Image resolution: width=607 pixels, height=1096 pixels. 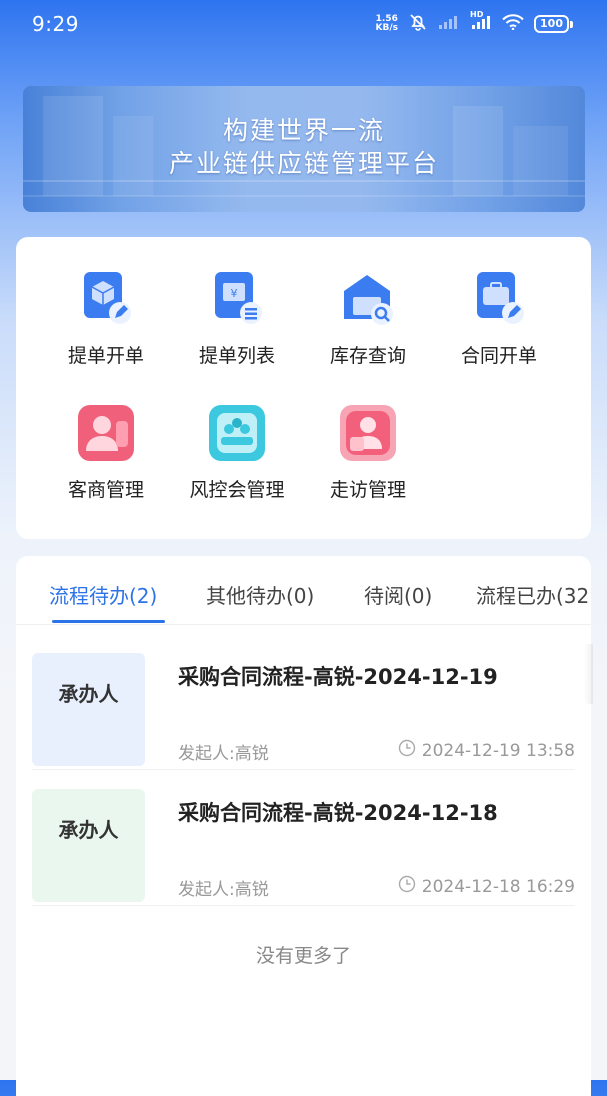 I want to click on tab-process-todo: 流程待办(2), so click(x=103, y=594).